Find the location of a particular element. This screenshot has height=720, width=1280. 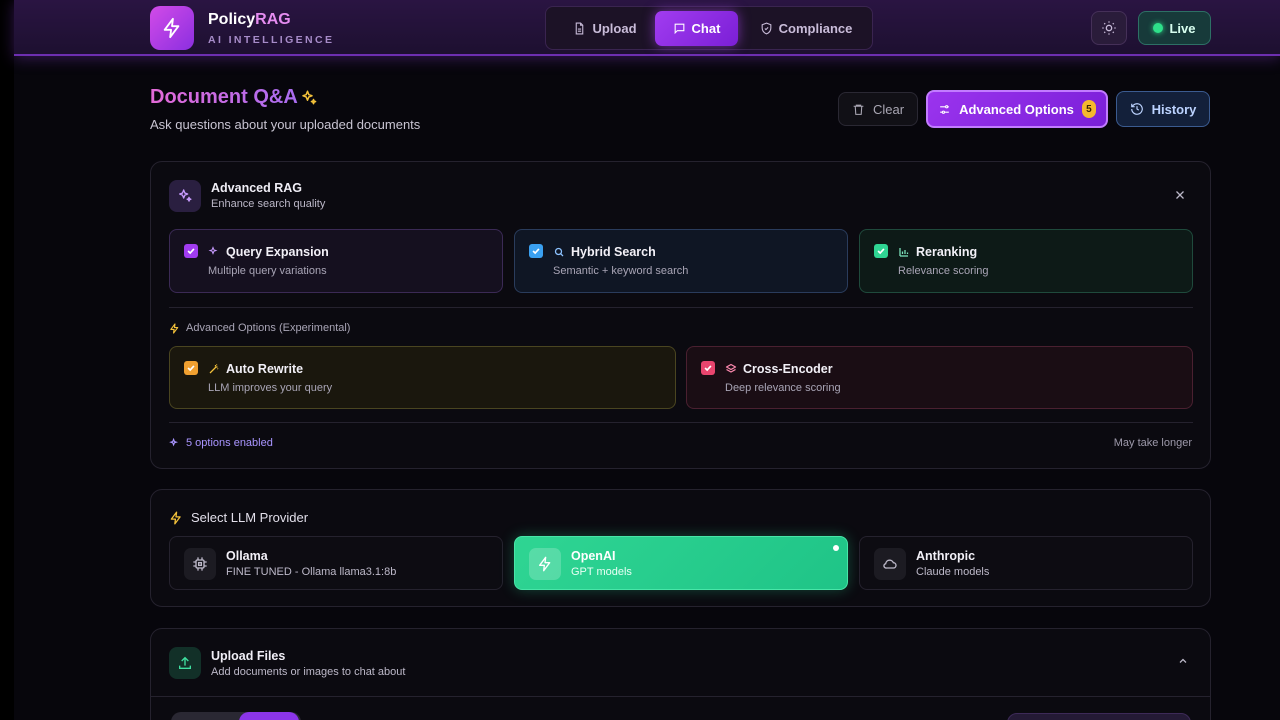

upload-subtitle: Add documents or images to chat about is located at coordinates (308, 672).